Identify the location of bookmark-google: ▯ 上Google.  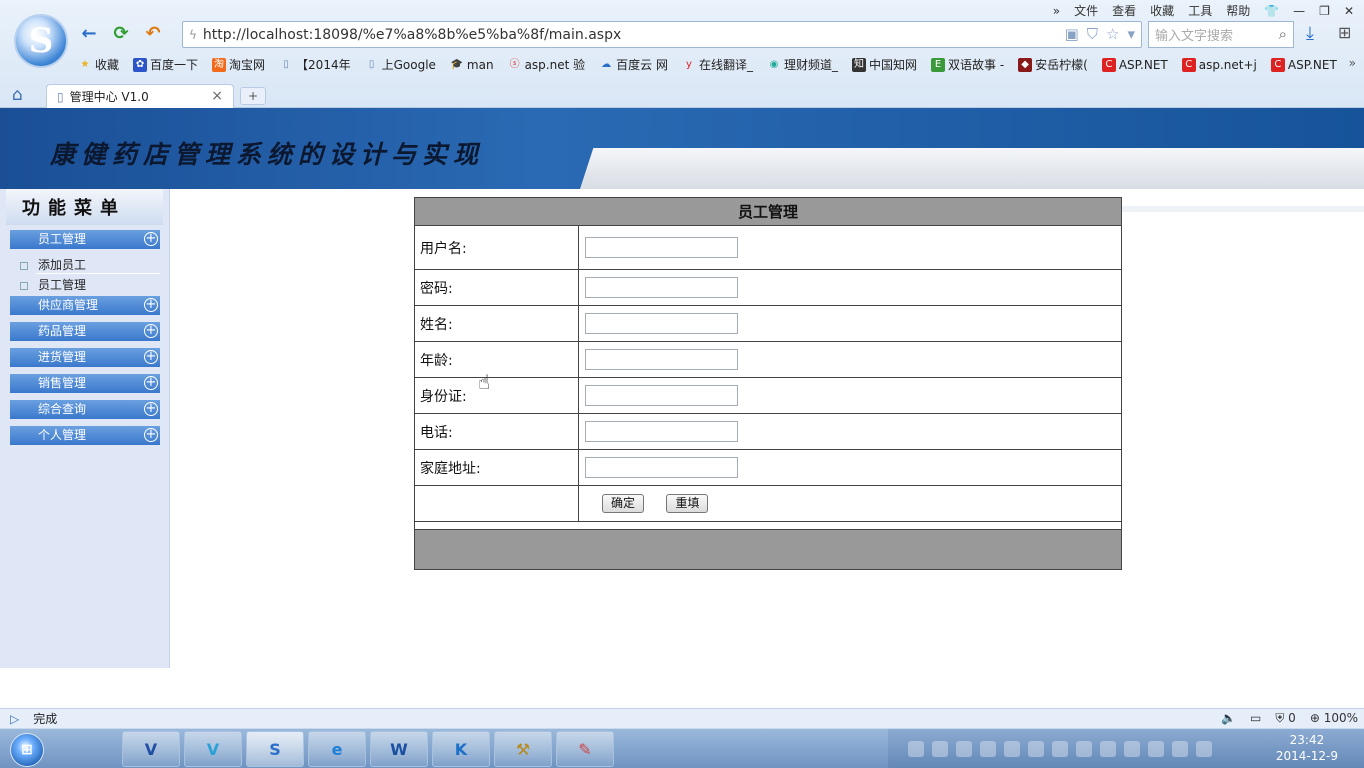
(400, 64).